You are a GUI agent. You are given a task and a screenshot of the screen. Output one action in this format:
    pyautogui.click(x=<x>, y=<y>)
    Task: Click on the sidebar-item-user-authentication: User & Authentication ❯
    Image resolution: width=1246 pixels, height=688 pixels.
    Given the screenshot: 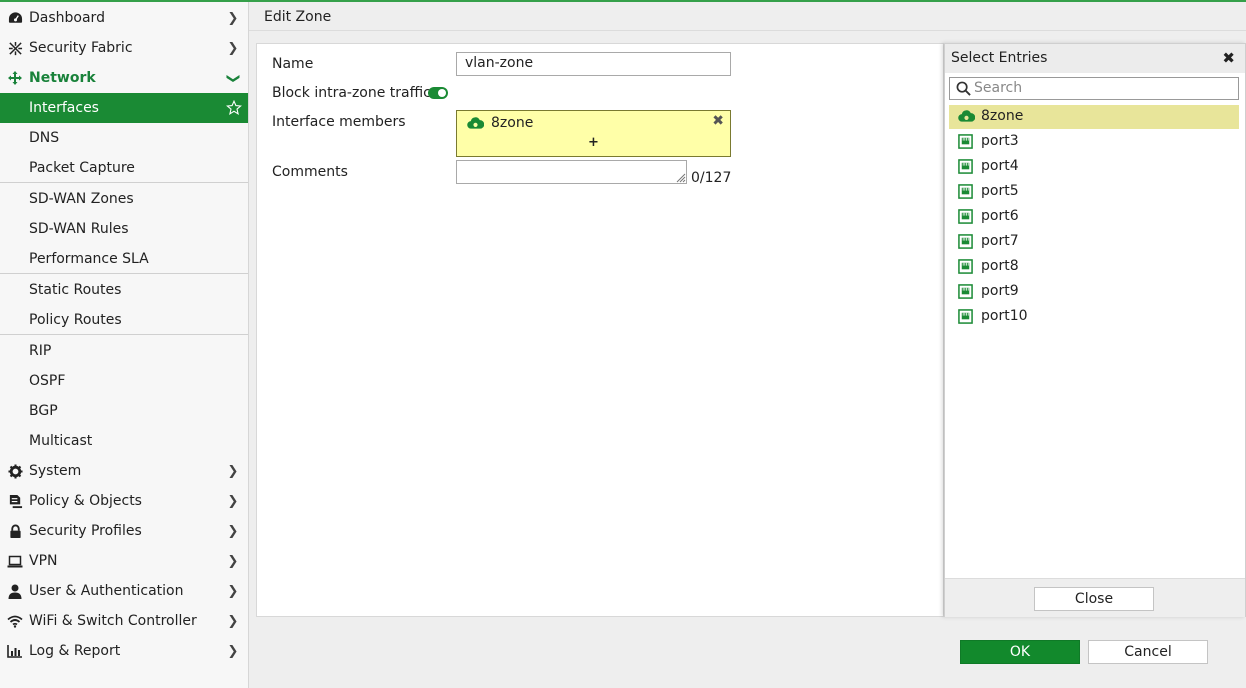 What is the action you would take?
    pyautogui.click(x=124, y=591)
    